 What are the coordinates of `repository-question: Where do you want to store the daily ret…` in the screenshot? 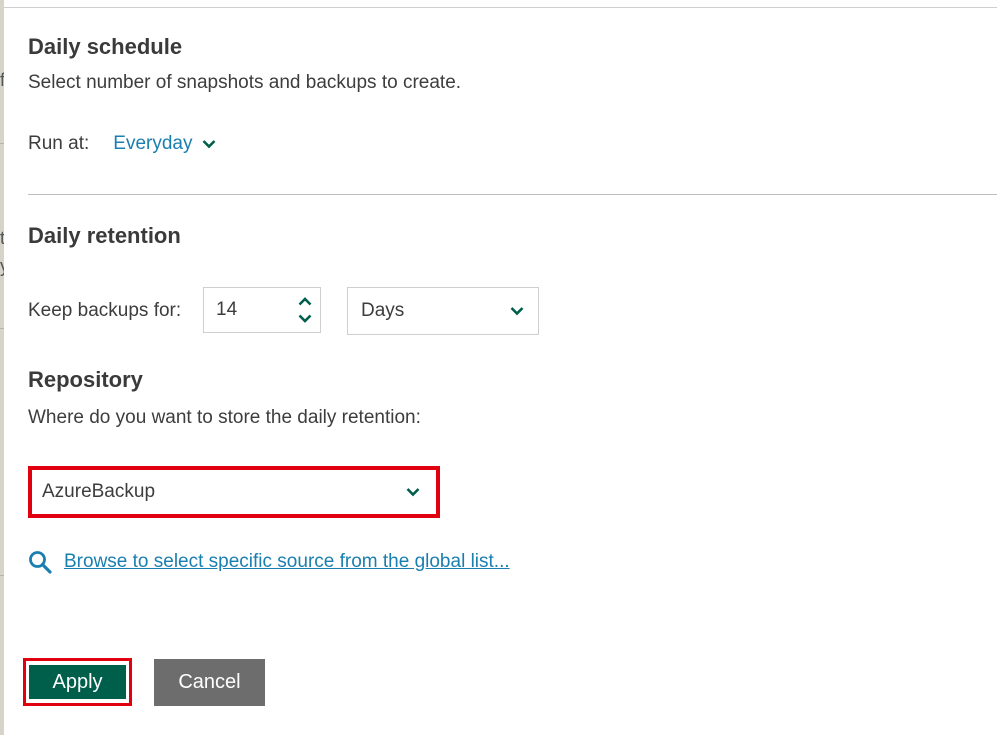 It's located at (224, 417).